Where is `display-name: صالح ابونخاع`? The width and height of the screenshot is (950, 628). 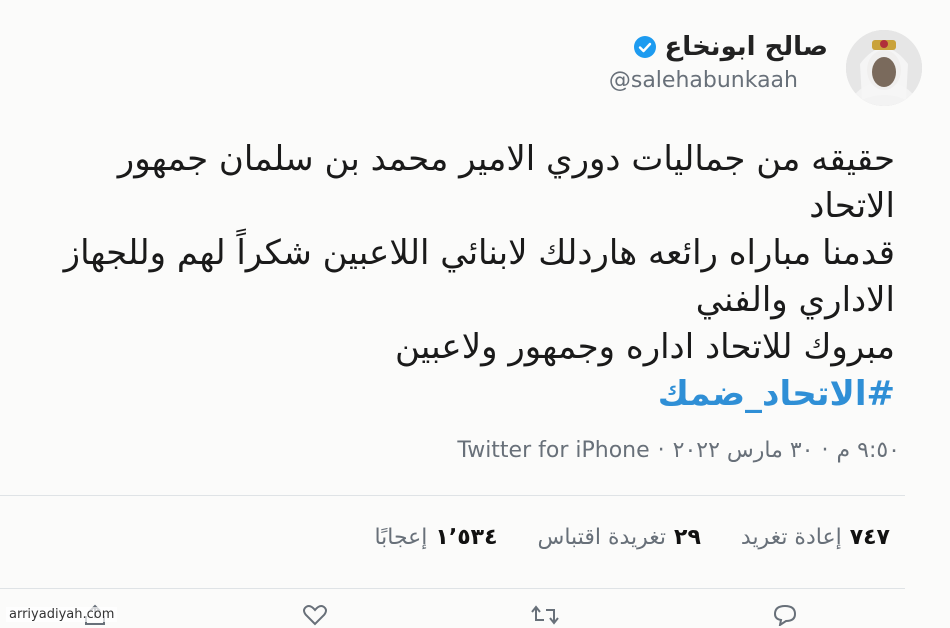 display-name: صالح ابونخاع is located at coordinates (746, 47).